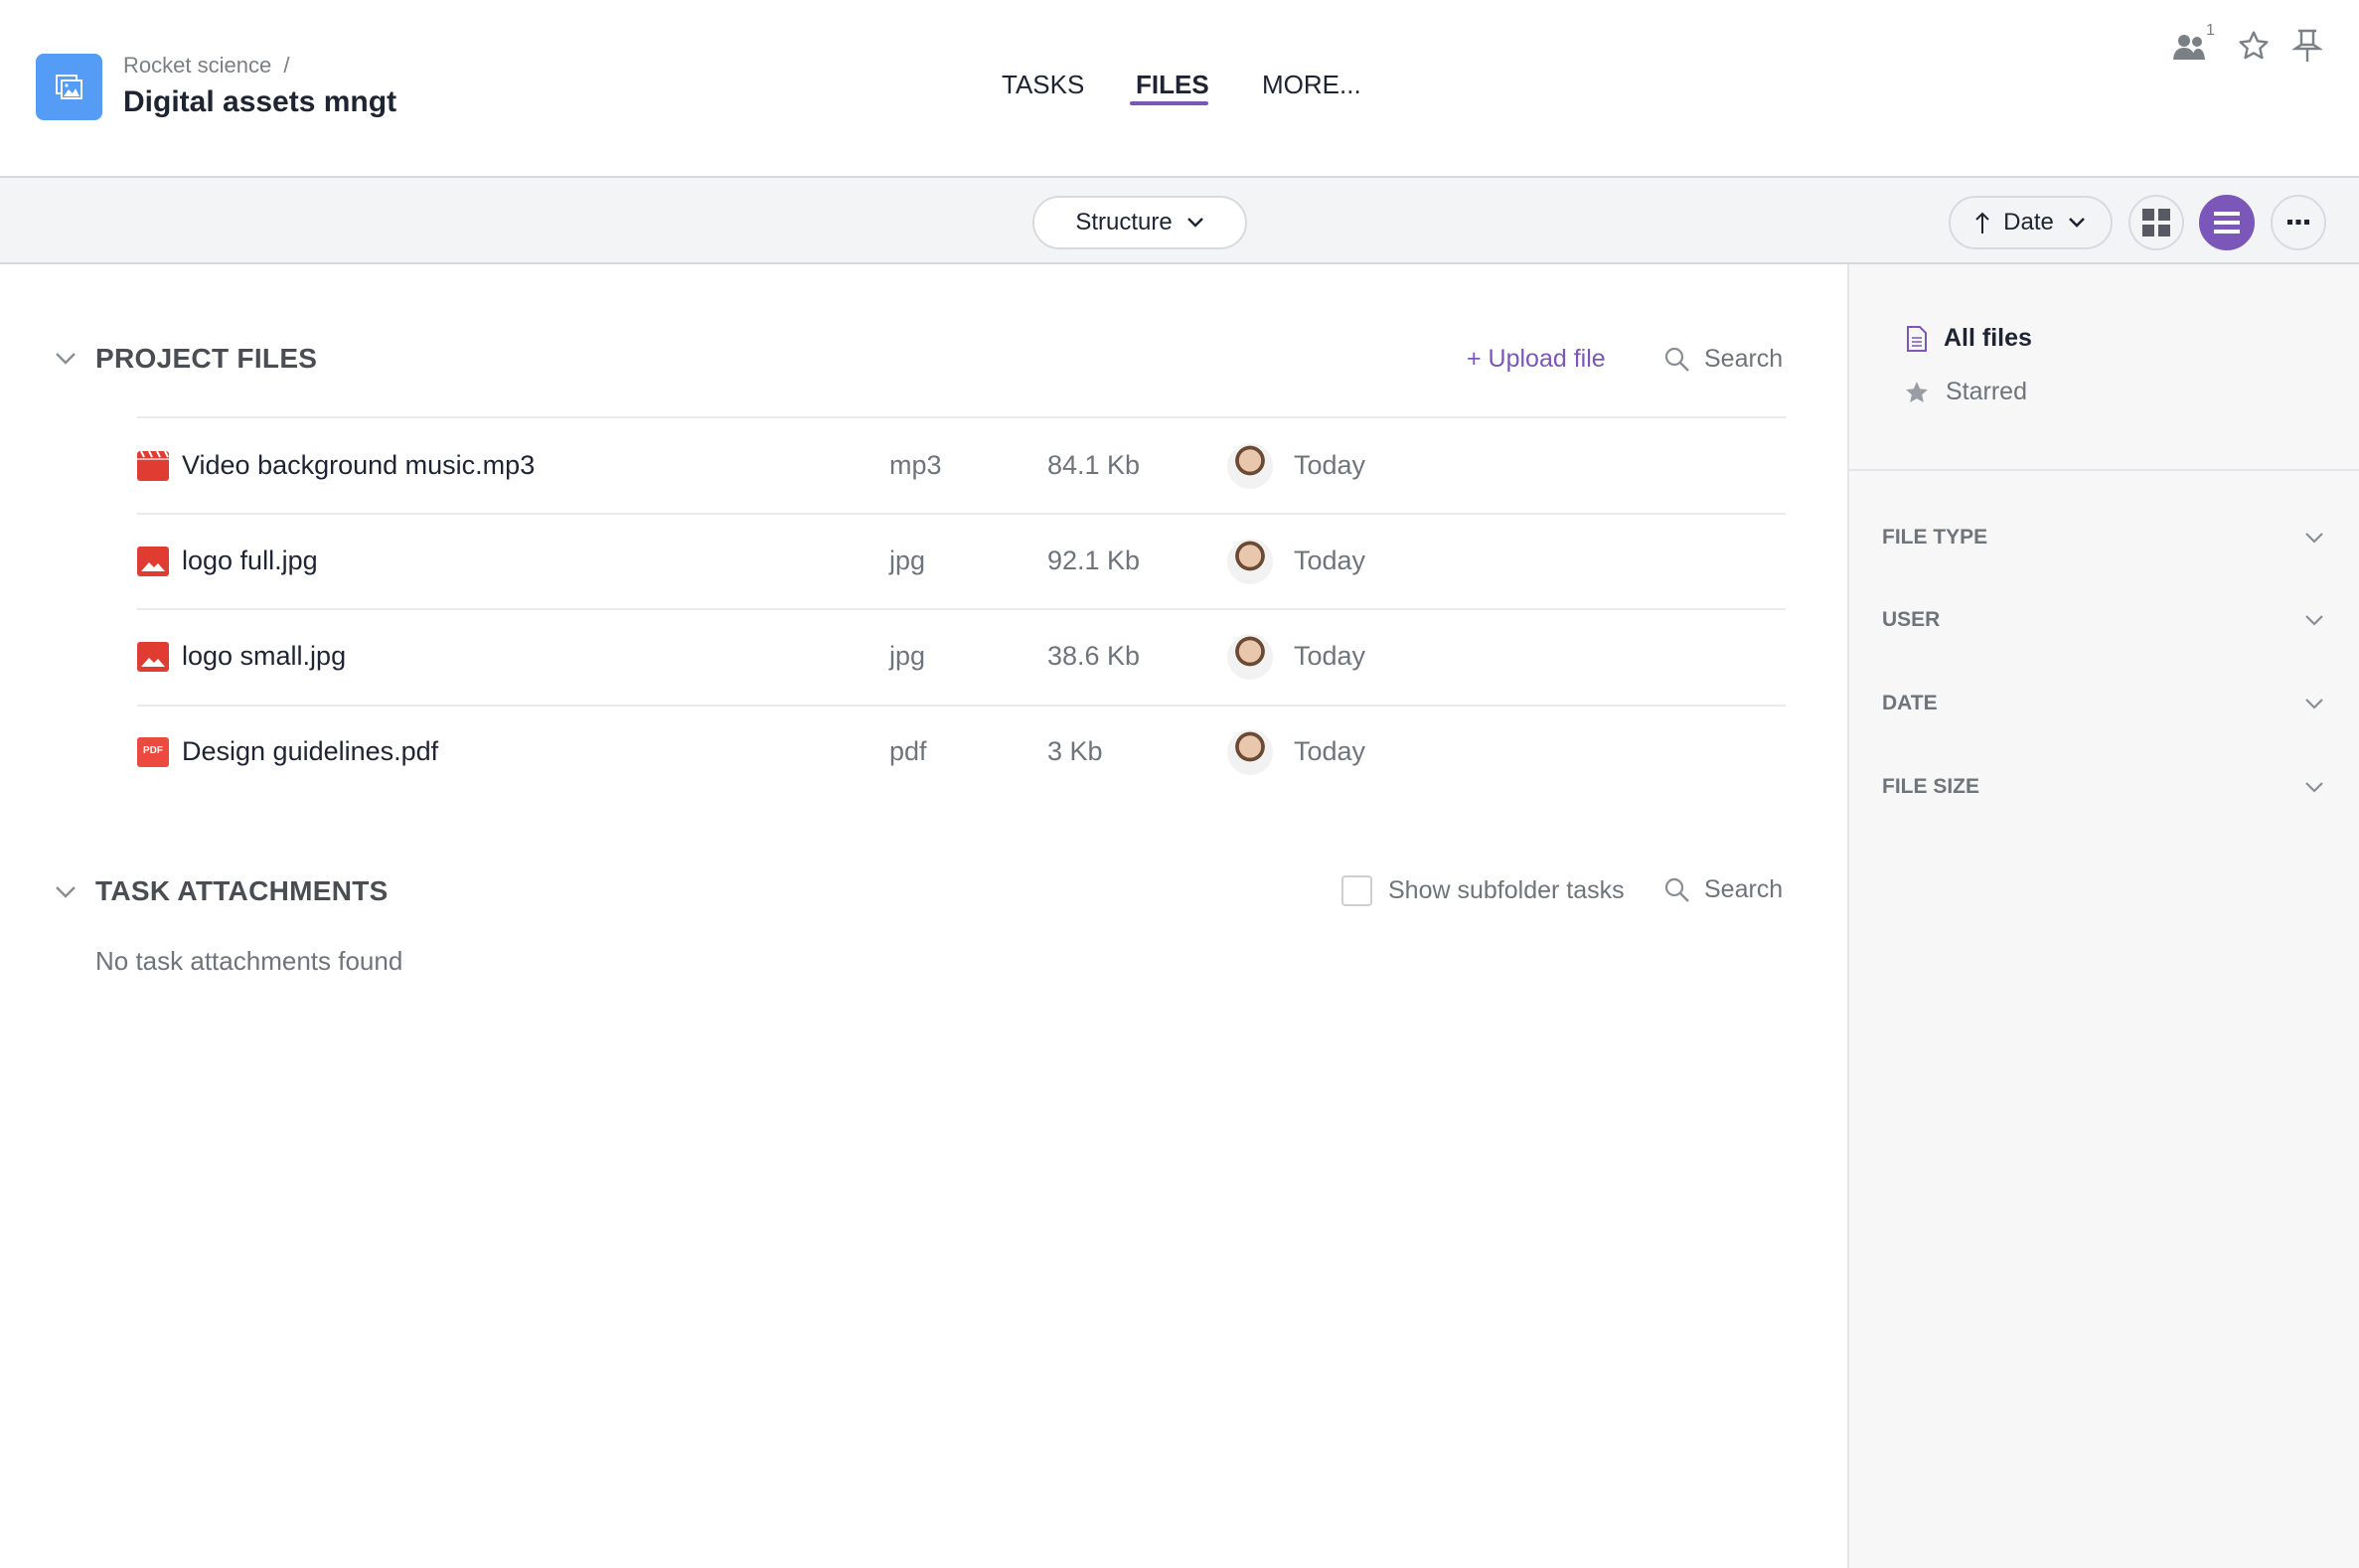 The width and height of the screenshot is (2359, 1568). I want to click on members-button: 1, so click(2194, 43).